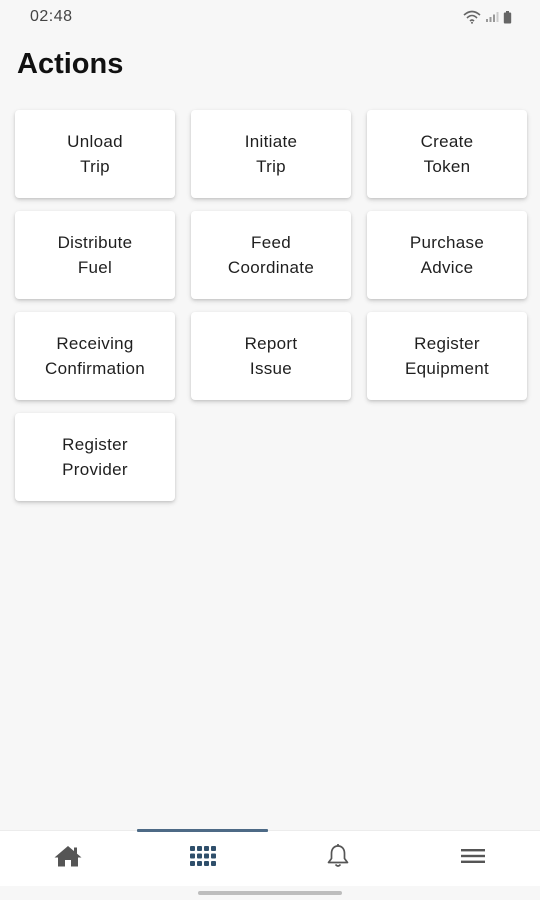 The height and width of the screenshot is (900, 540). What do you see at coordinates (271, 242) in the screenshot?
I see `action-label-line1: Feed` at bounding box center [271, 242].